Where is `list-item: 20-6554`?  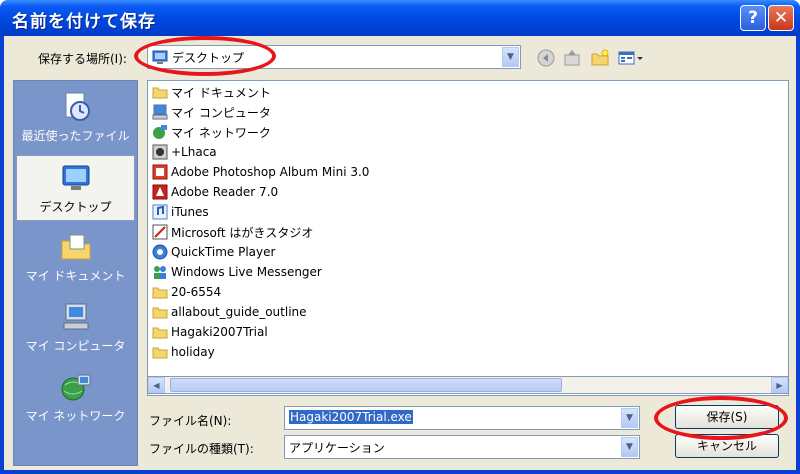
list-item: 20-6554 is located at coordinates (186, 292).